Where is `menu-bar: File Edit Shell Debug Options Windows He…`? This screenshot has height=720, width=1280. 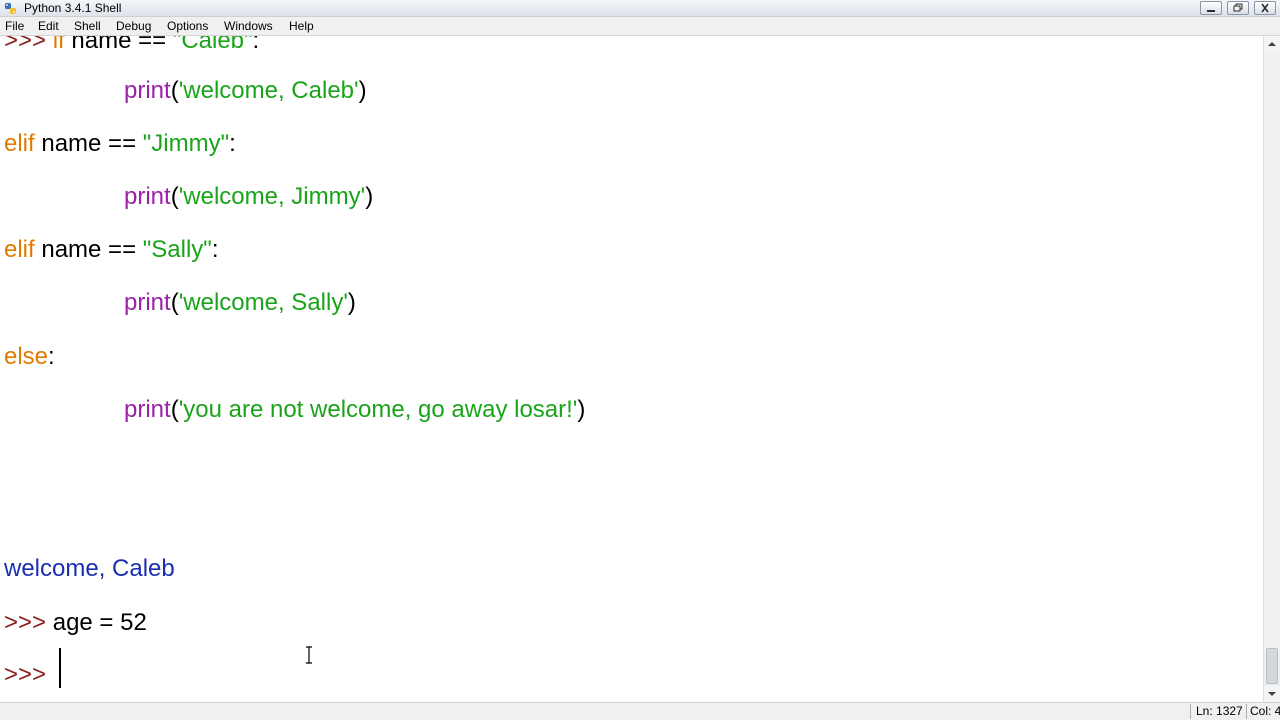
menu-bar: File Edit Shell Debug Options Windows He… is located at coordinates (640, 26).